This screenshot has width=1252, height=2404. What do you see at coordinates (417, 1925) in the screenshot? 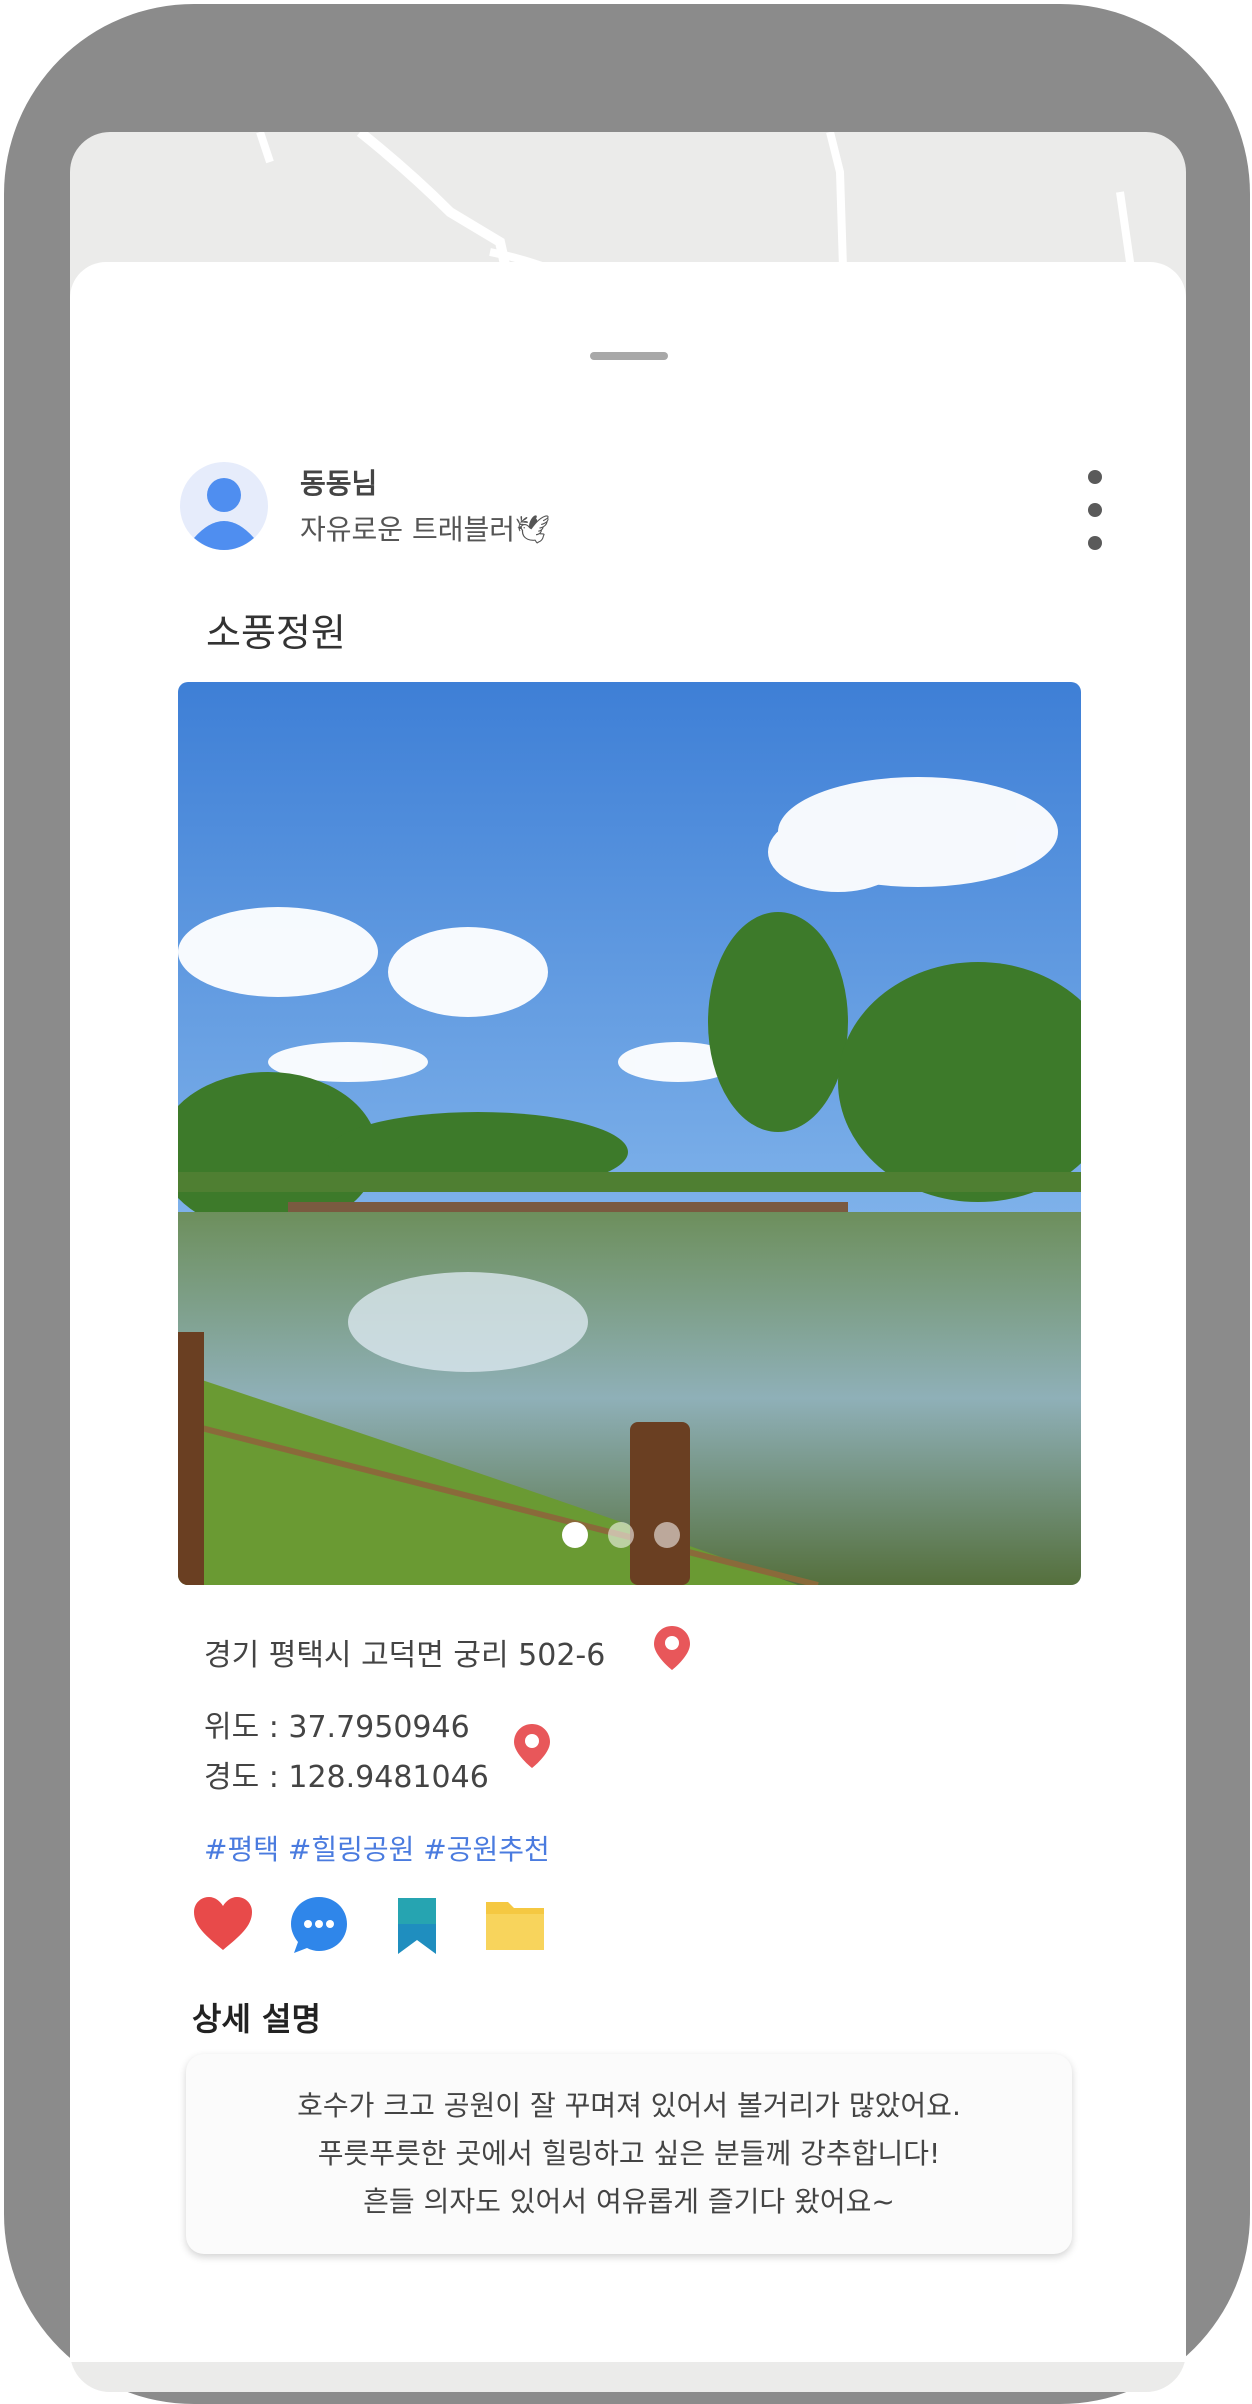
I see `bookmark-icon` at bounding box center [417, 1925].